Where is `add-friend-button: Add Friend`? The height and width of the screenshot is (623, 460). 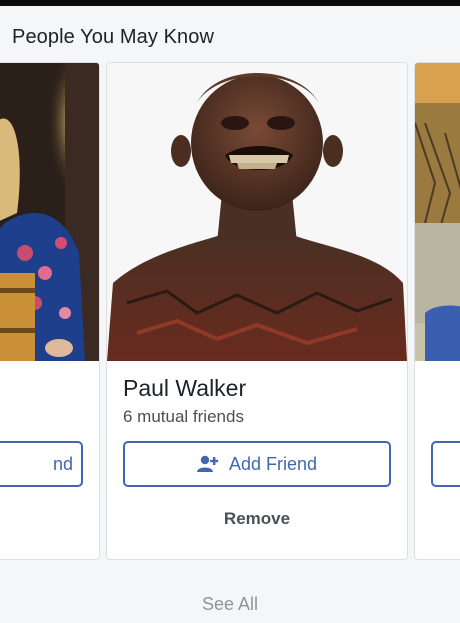
add-friend-button: Add Friend is located at coordinates (257, 464).